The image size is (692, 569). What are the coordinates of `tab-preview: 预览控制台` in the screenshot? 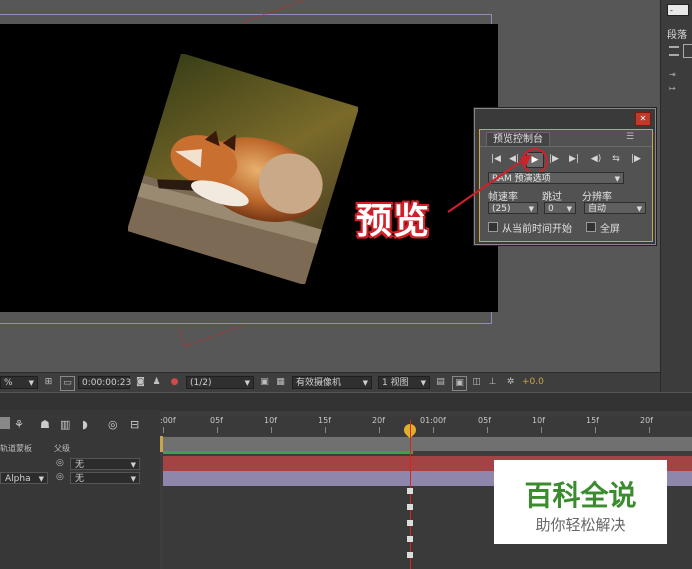 It's located at (518, 139).